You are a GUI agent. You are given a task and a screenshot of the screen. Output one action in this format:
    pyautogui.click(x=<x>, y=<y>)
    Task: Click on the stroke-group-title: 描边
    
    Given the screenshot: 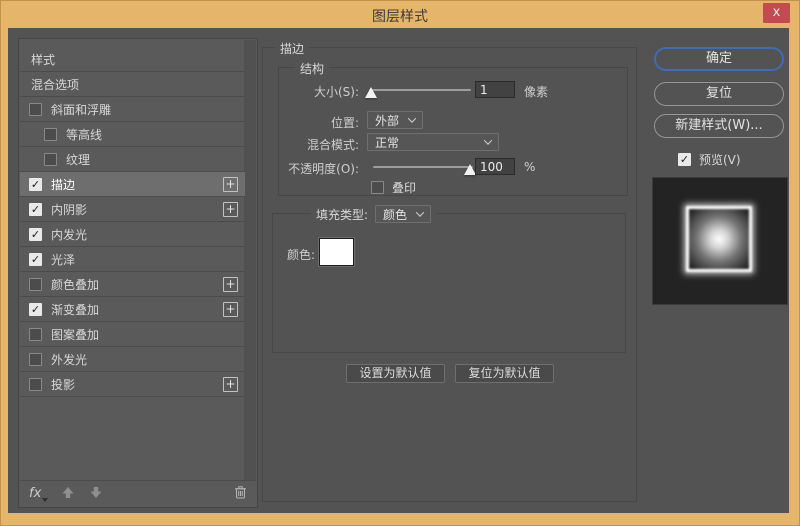 What is the action you would take?
    pyautogui.click(x=292, y=48)
    